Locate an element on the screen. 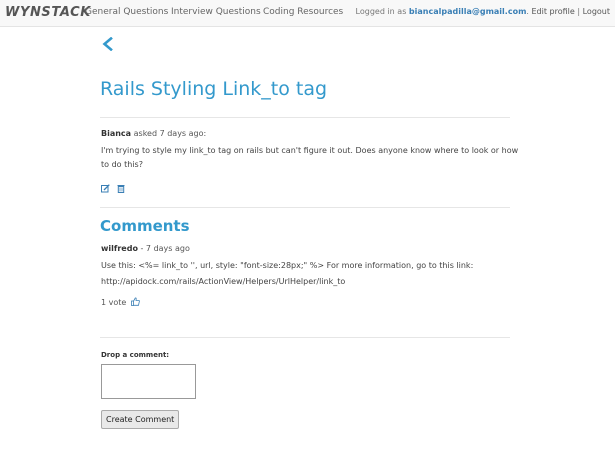 This screenshot has height=450, width=615. edit-icon is located at coordinates (105, 188).